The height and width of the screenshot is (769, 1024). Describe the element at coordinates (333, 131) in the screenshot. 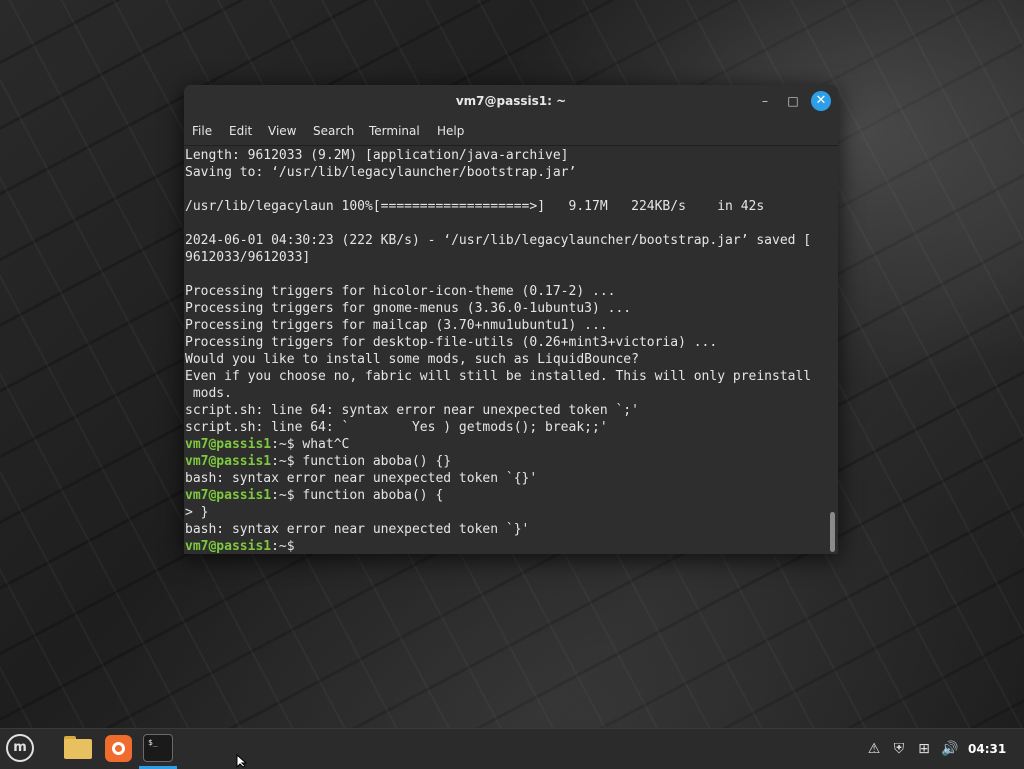

I see `menu-search: Search` at that location.